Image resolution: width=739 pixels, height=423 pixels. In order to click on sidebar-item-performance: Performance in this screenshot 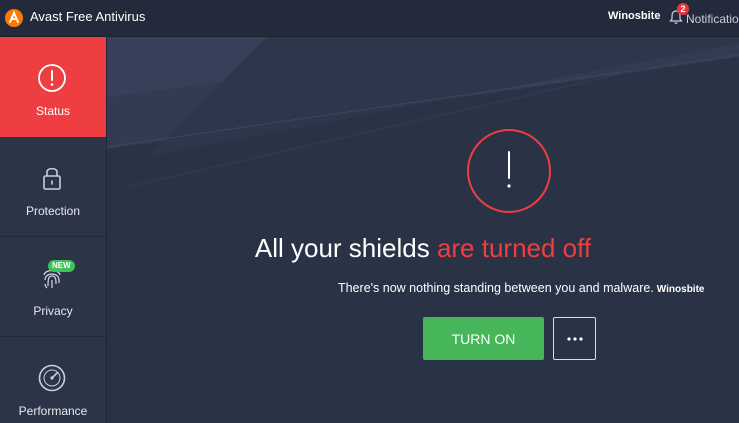, I will do `click(53, 380)`.